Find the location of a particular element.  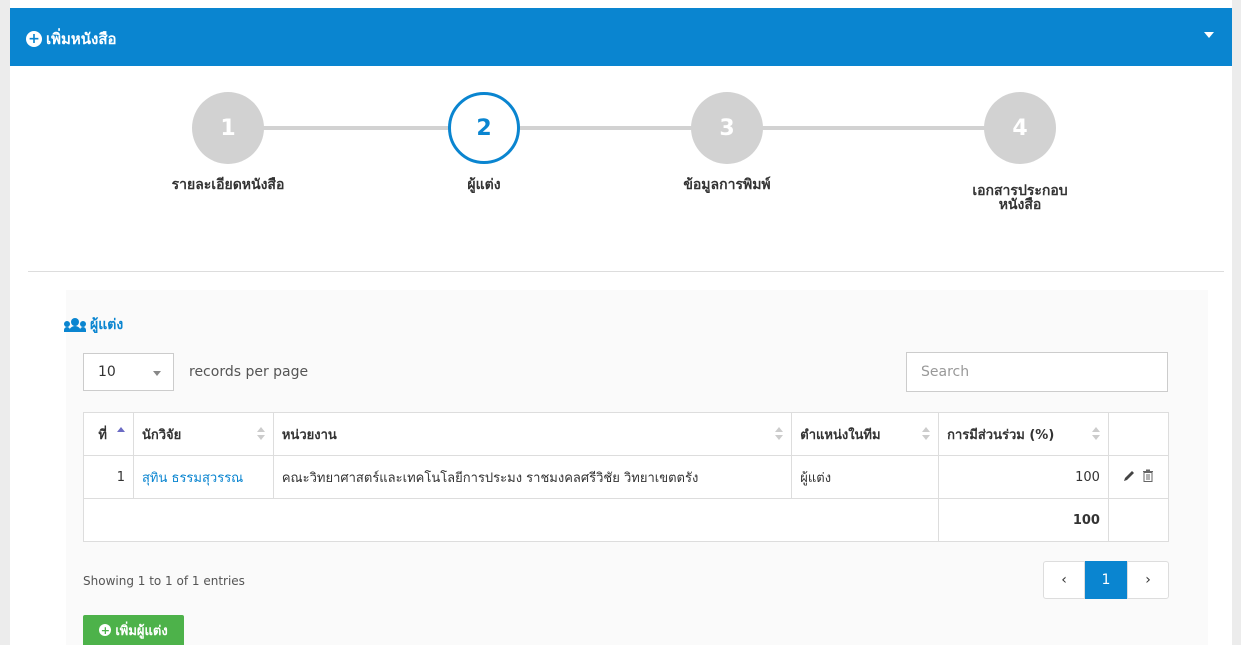

trash-icon is located at coordinates (1148, 477).